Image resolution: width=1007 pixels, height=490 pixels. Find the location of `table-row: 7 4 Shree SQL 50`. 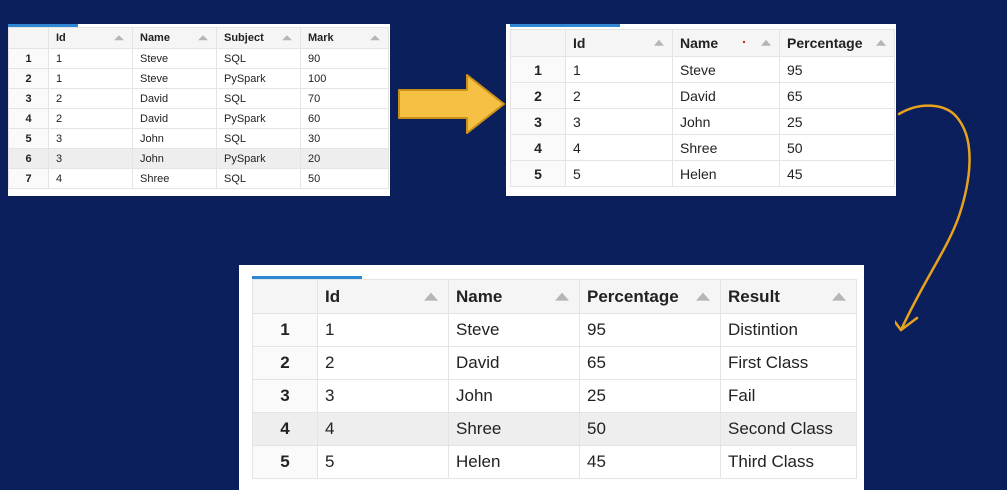

table-row: 7 4 Shree SQL 50 is located at coordinates (198, 178).